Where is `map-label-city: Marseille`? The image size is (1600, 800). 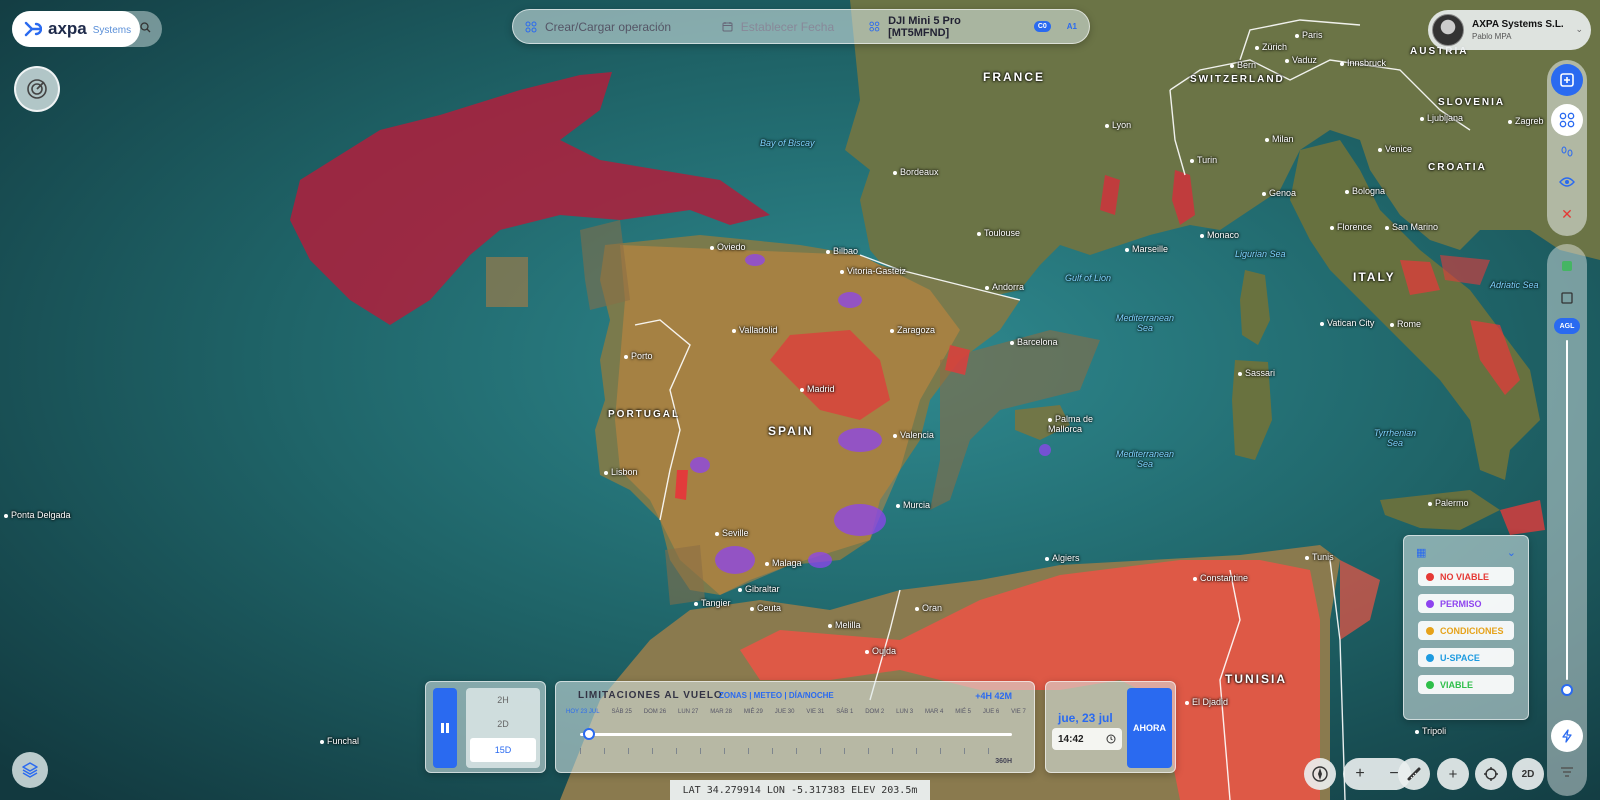
map-label-city: Marseille is located at coordinates (1146, 249).